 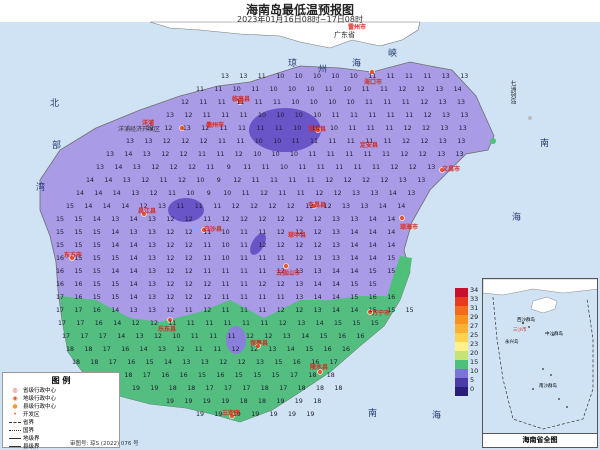 I want to click on color-scale-label: 20, so click(x=474, y=353).